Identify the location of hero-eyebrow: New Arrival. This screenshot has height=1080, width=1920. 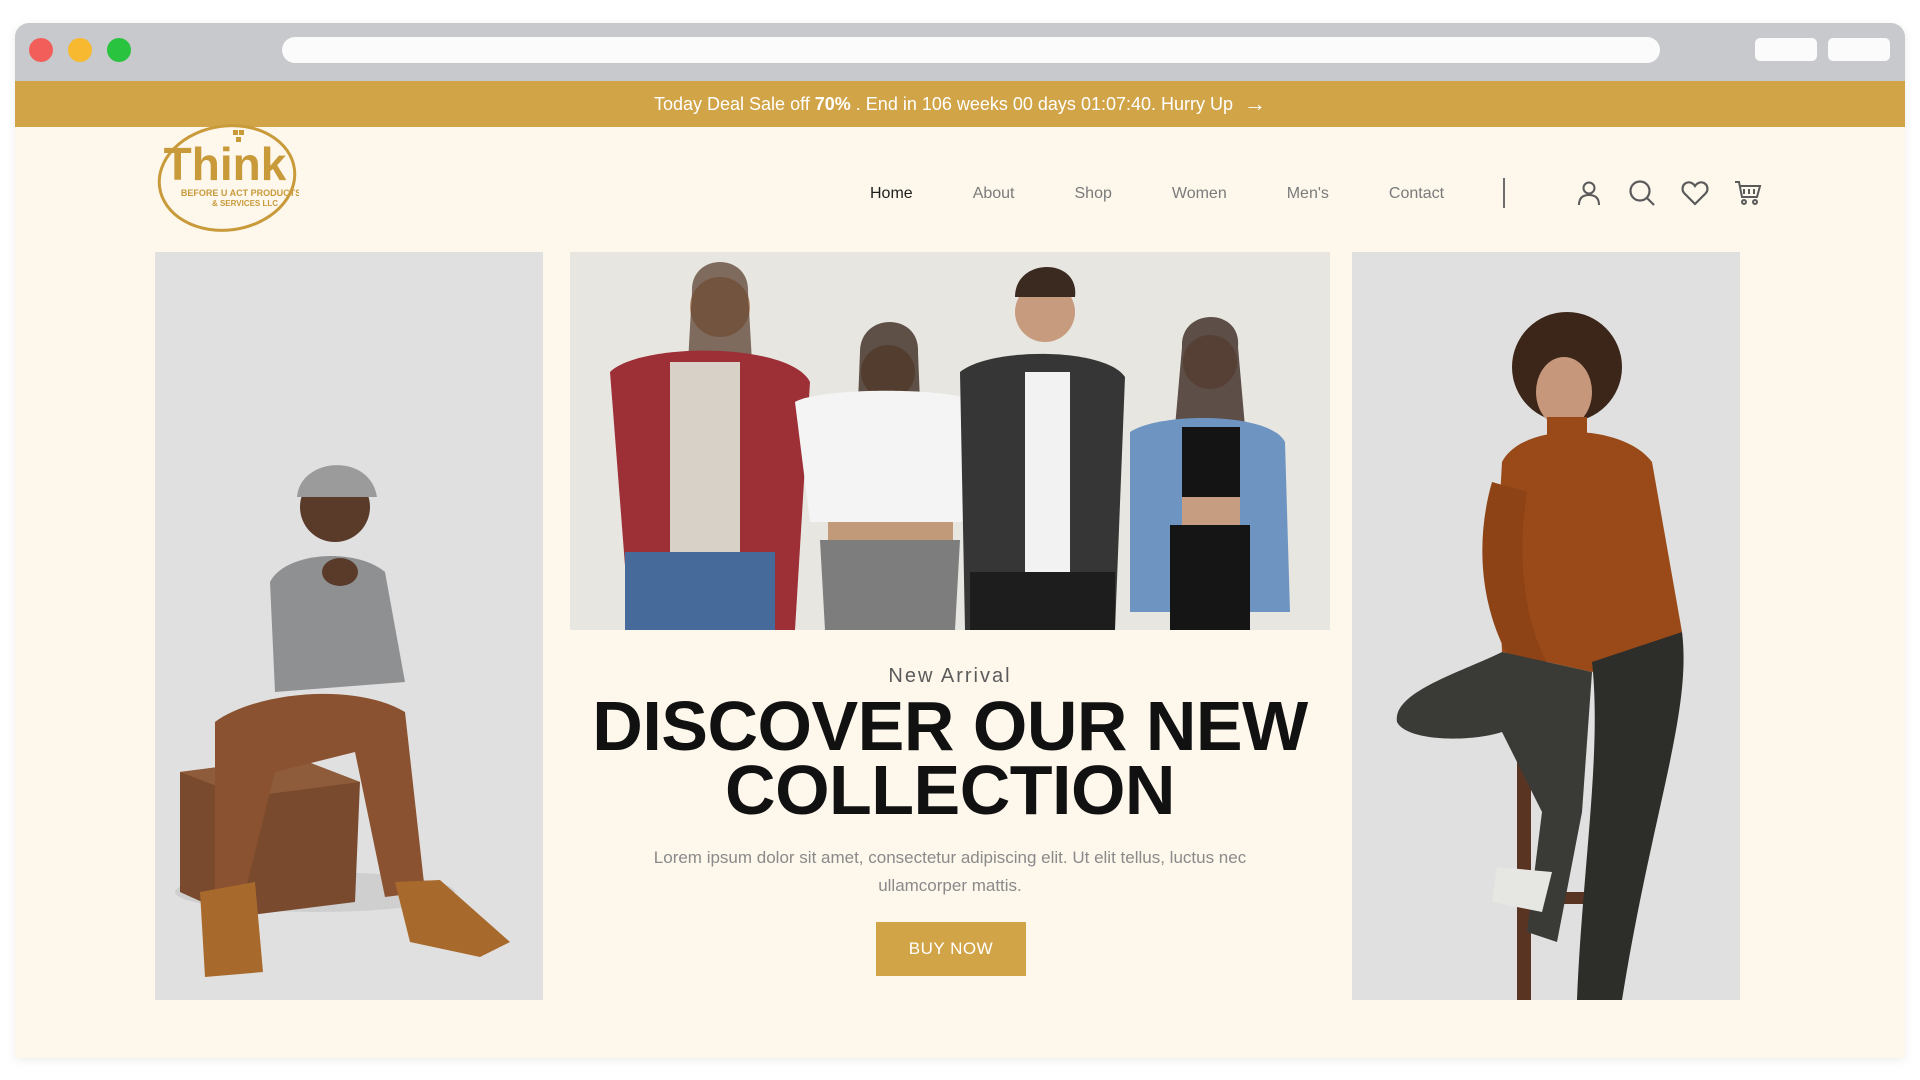
(950, 676).